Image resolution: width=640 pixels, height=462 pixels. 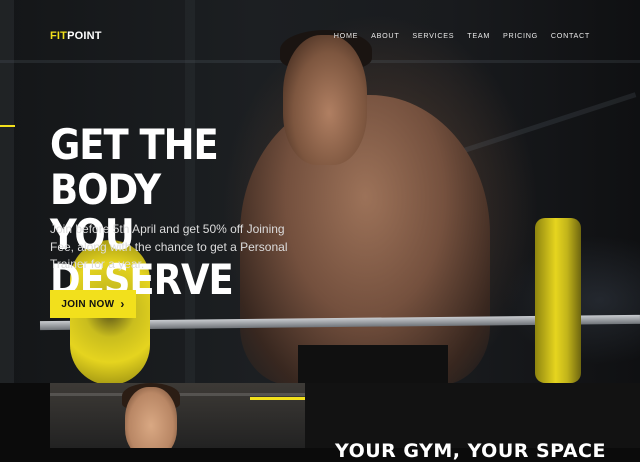 I want to click on nav-item-services: SERVICES, so click(x=433, y=35).